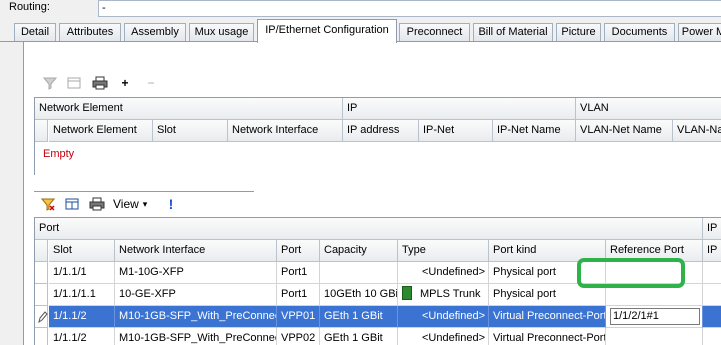  Describe the element at coordinates (126, 204) in the screenshot. I see `view-label: View` at that location.